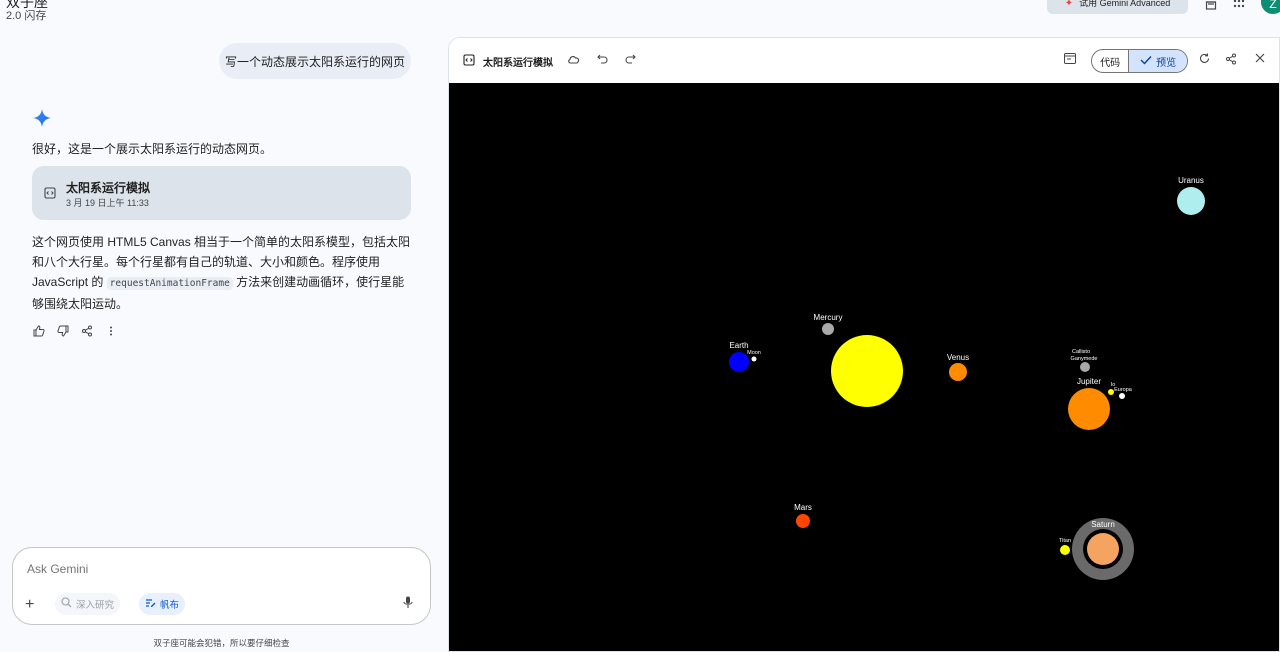 This screenshot has height=652, width=1280. Describe the element at coordinates (1085, 367) in the screenshot. I see `ganymede-body` at that location.